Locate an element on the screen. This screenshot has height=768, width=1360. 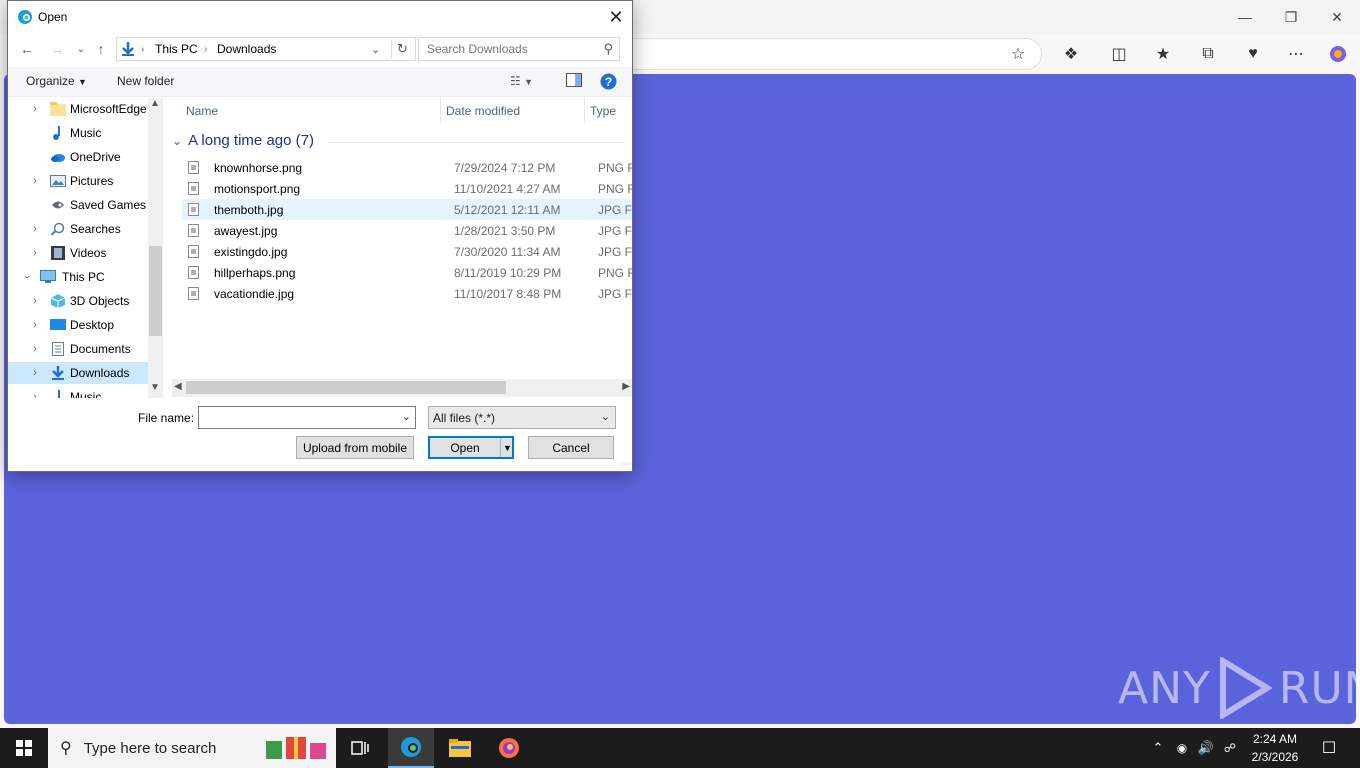
preview-pane-icon is located at coordinates (574, 81).